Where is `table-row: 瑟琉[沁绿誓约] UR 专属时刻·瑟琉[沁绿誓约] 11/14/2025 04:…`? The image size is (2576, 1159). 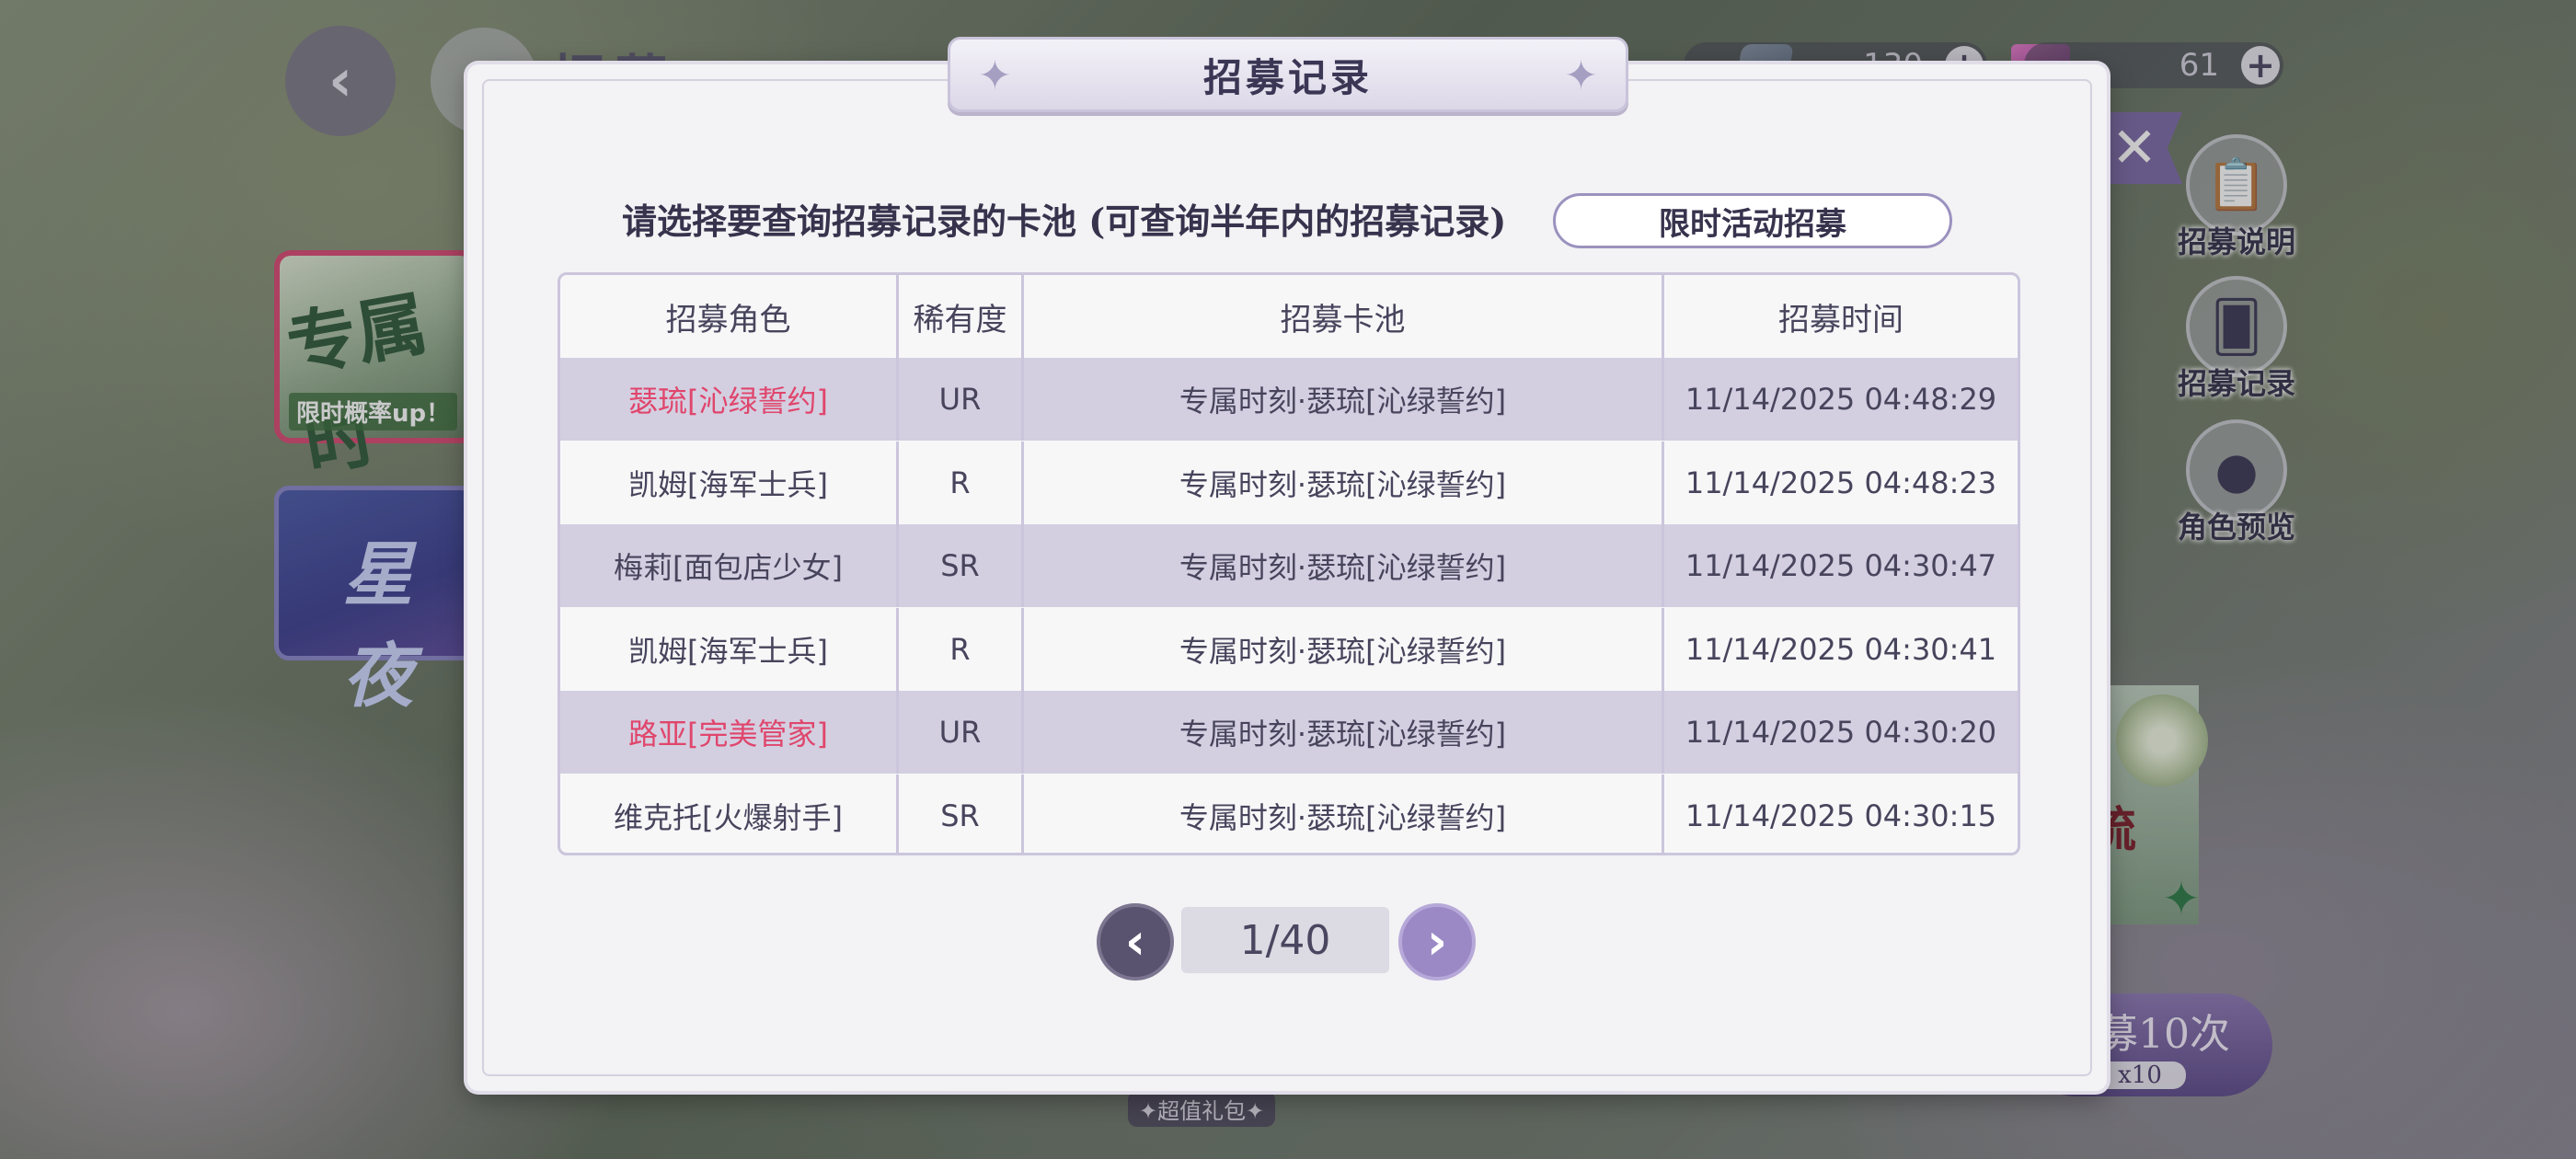
table-row: 瑟琉[沁绿誓约] UR 专属时刻·瑟琉[沁绿誓约] 11/14/2025 04:… is located at coordinates (1289, 399).